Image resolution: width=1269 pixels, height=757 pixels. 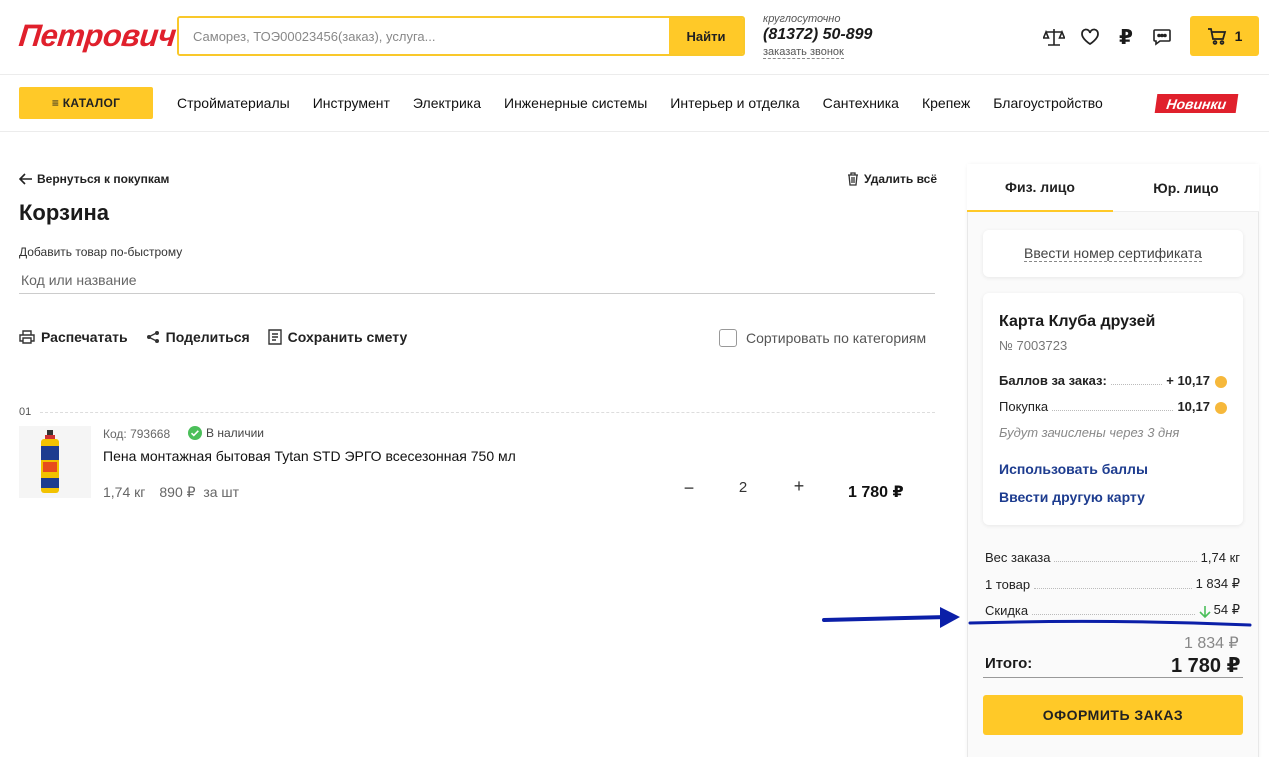 What do you see at coordinates (101, 252) in the screenshot?
I see `quick-add-label: Добавить товар по-быстрому` at bounding box center [101, 252].